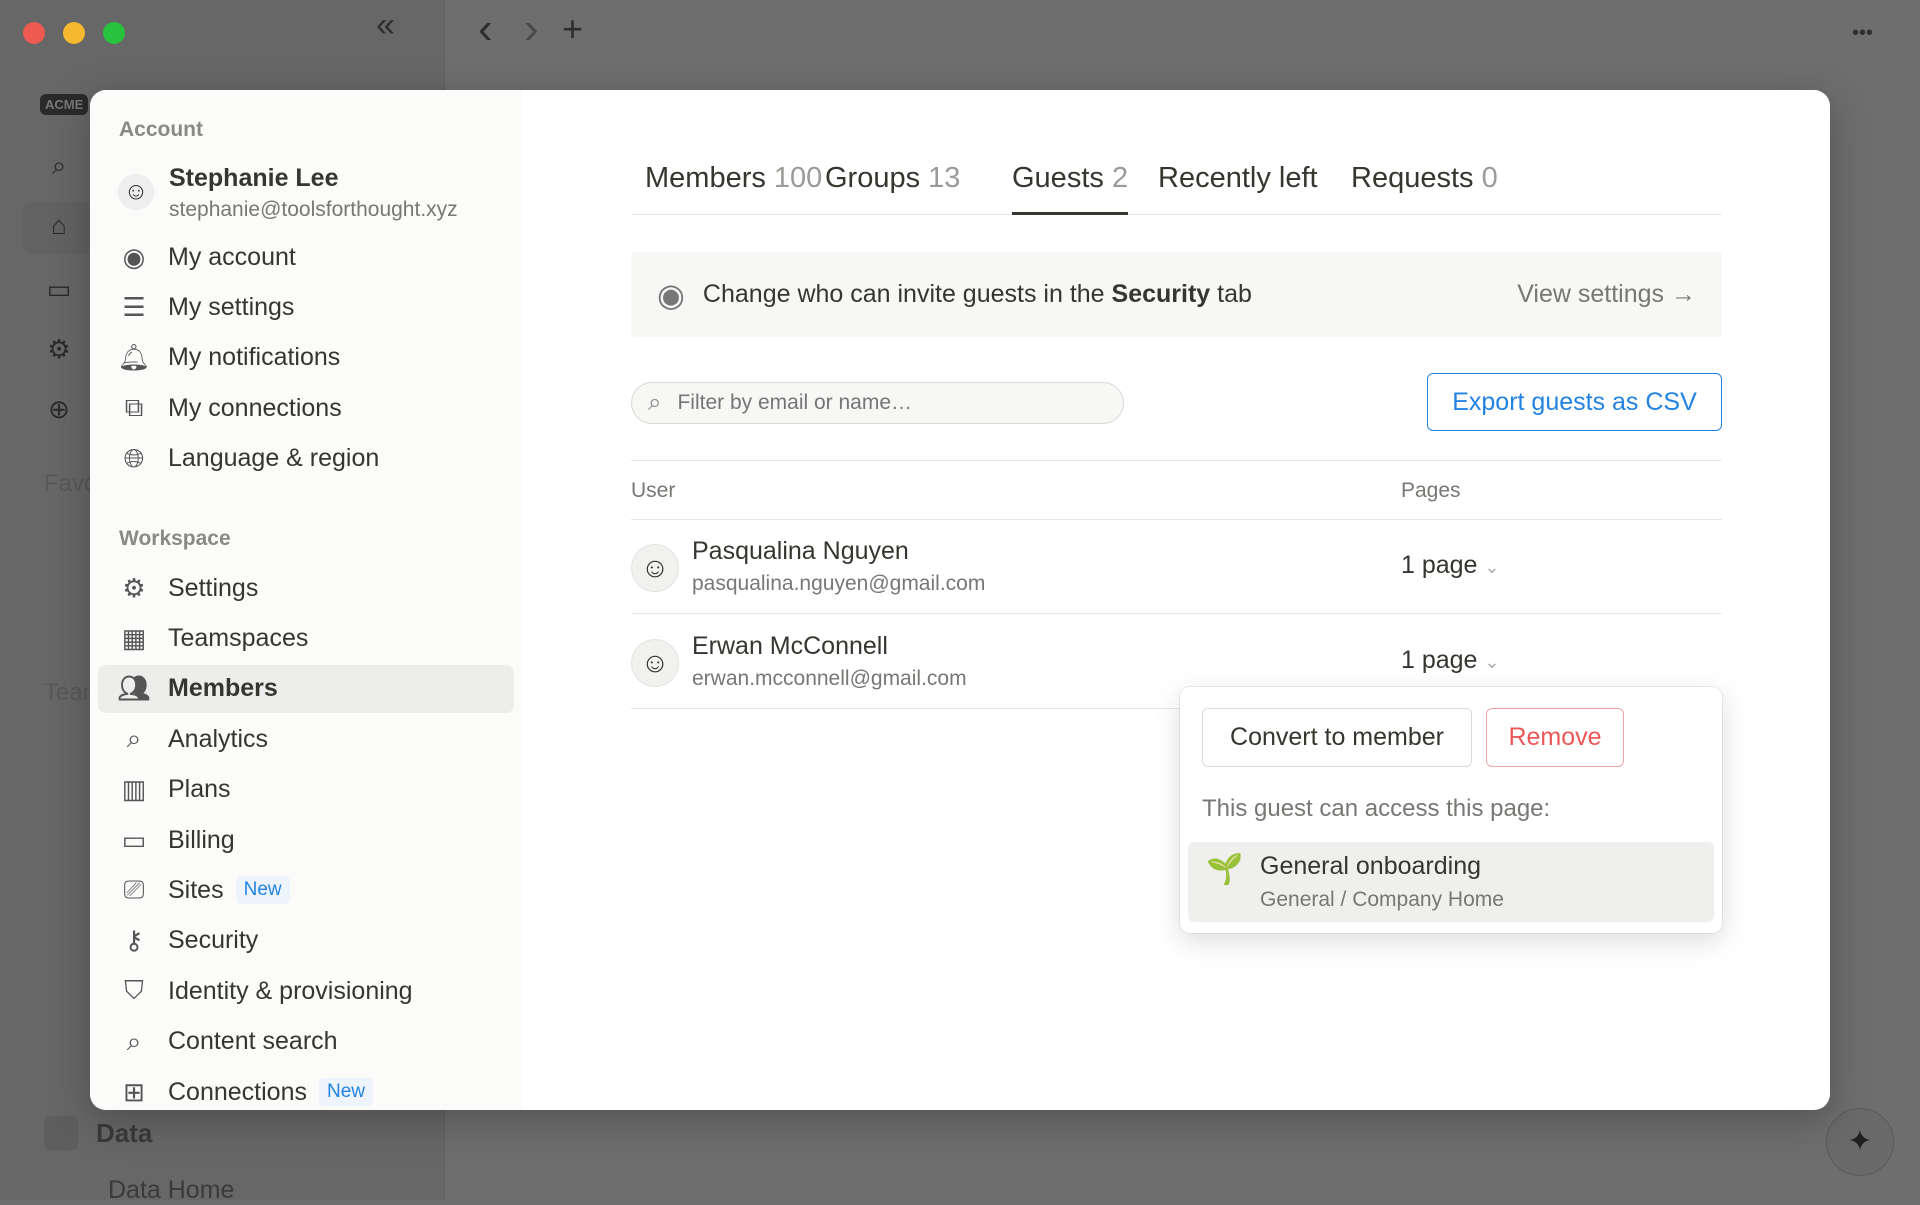 This screenshot has width=1920, height=1205. Describe the element at coordinates (124, 1133) in the screenshot. I see `data-teamspace: Data` at that location.